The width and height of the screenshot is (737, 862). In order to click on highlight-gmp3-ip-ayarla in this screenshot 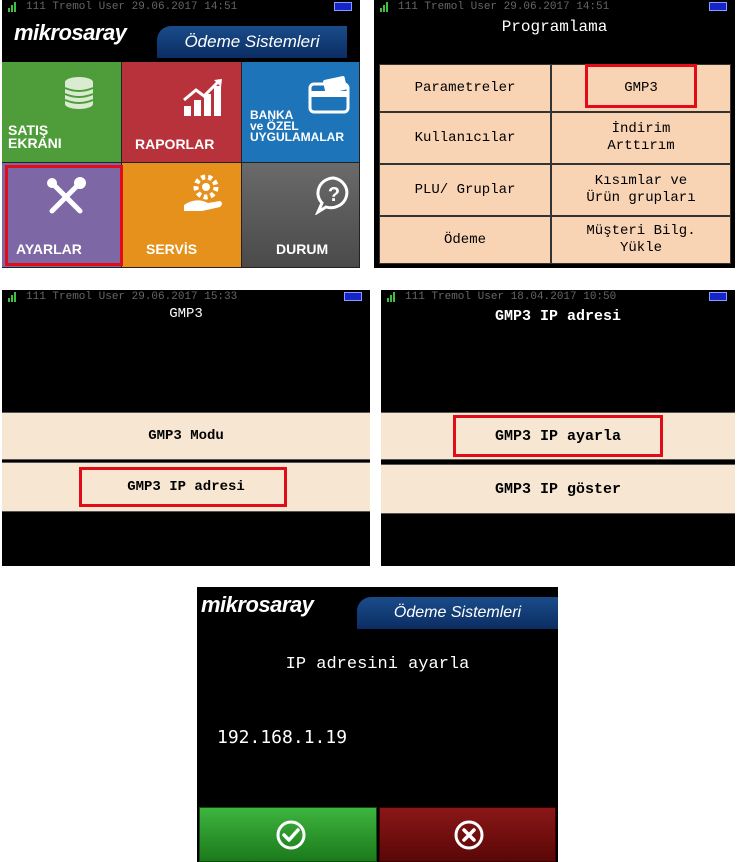, I will do `click(558, 436)`.